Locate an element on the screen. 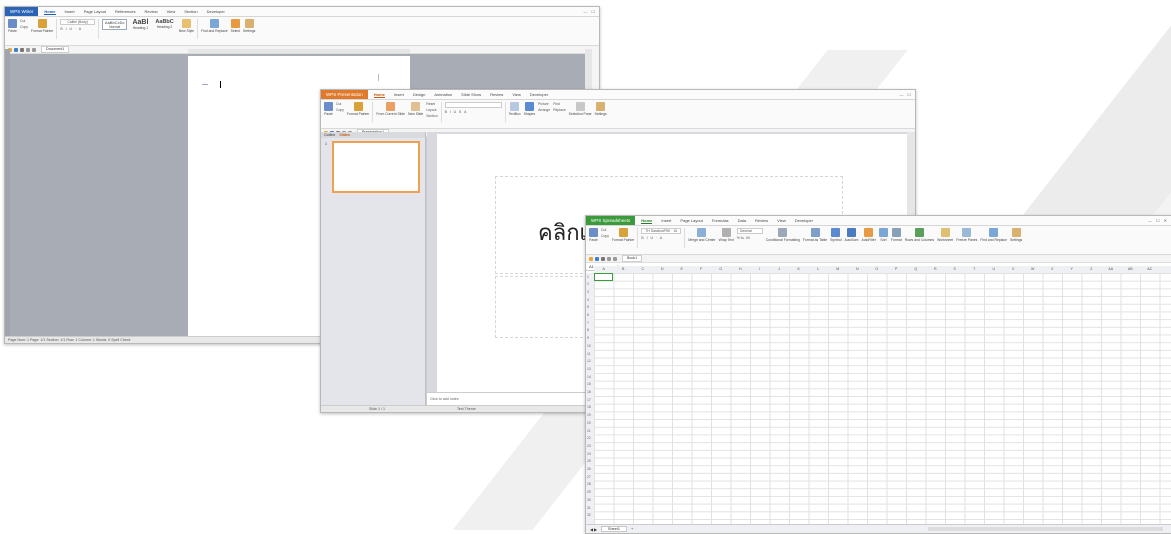 Image resolution: width=1171 pixels, height=534 pixels. print-icon is located at coordinates (603, 258).